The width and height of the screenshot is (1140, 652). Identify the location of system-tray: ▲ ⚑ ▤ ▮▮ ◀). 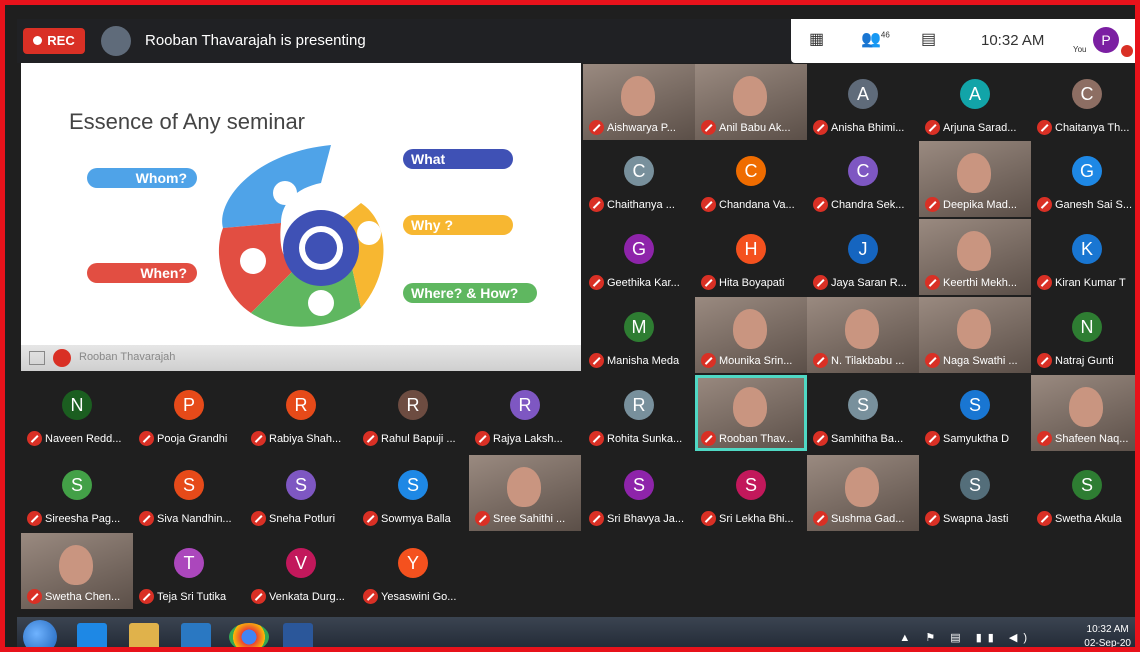
(966, 637).